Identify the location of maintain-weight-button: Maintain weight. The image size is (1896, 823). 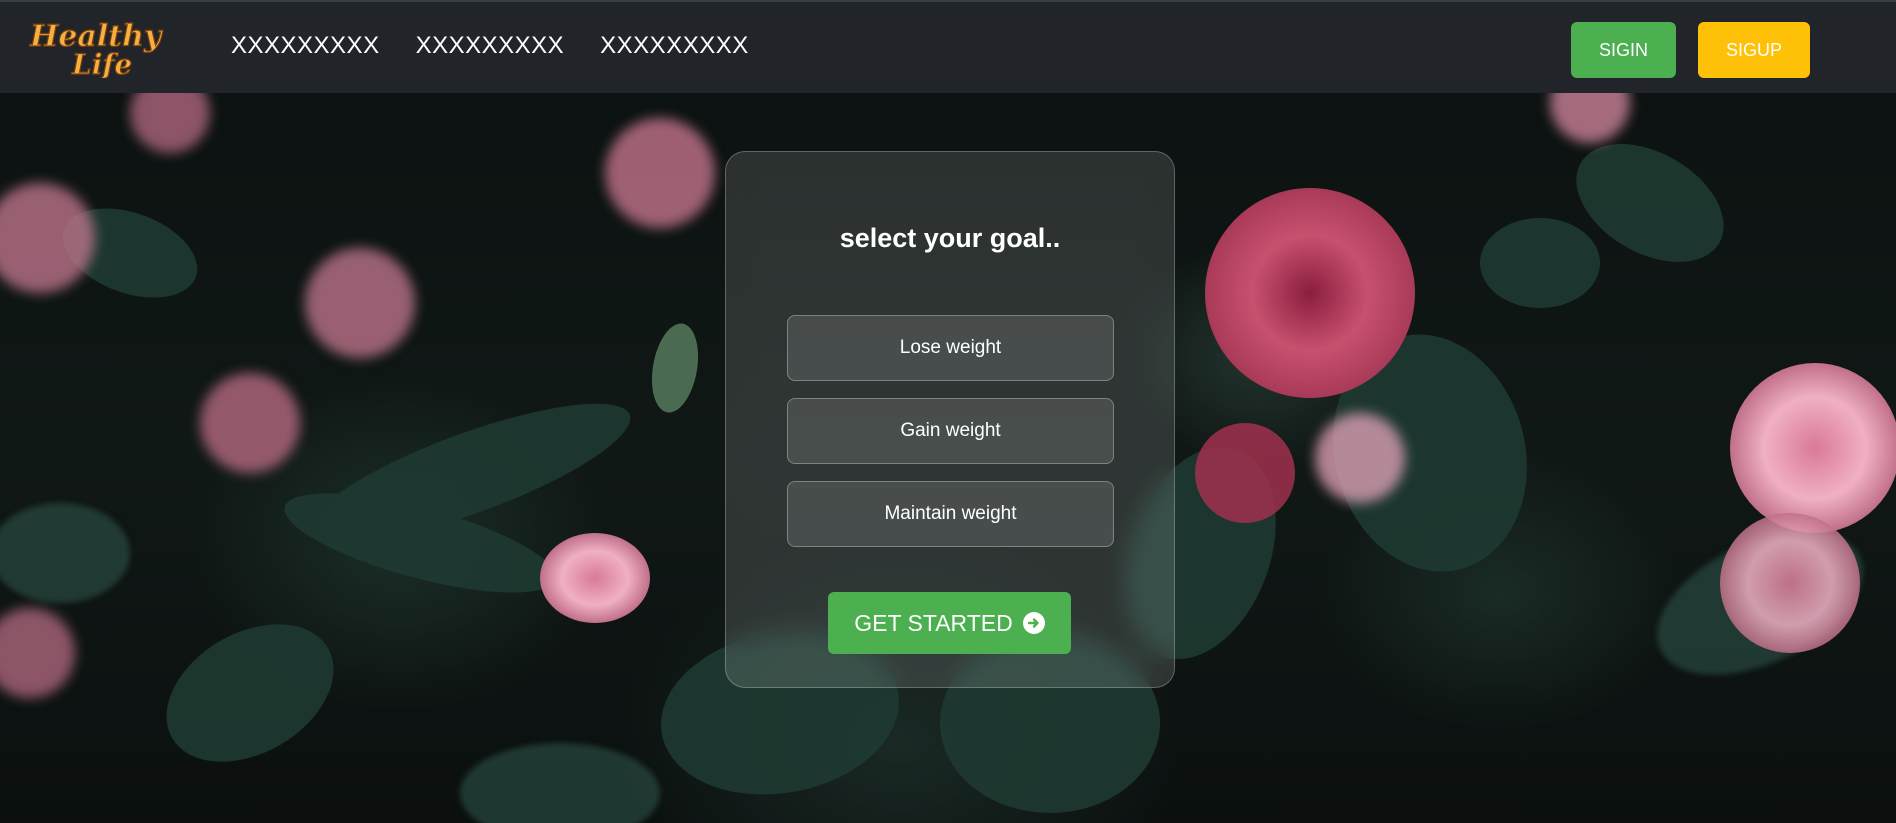
(950, 514).